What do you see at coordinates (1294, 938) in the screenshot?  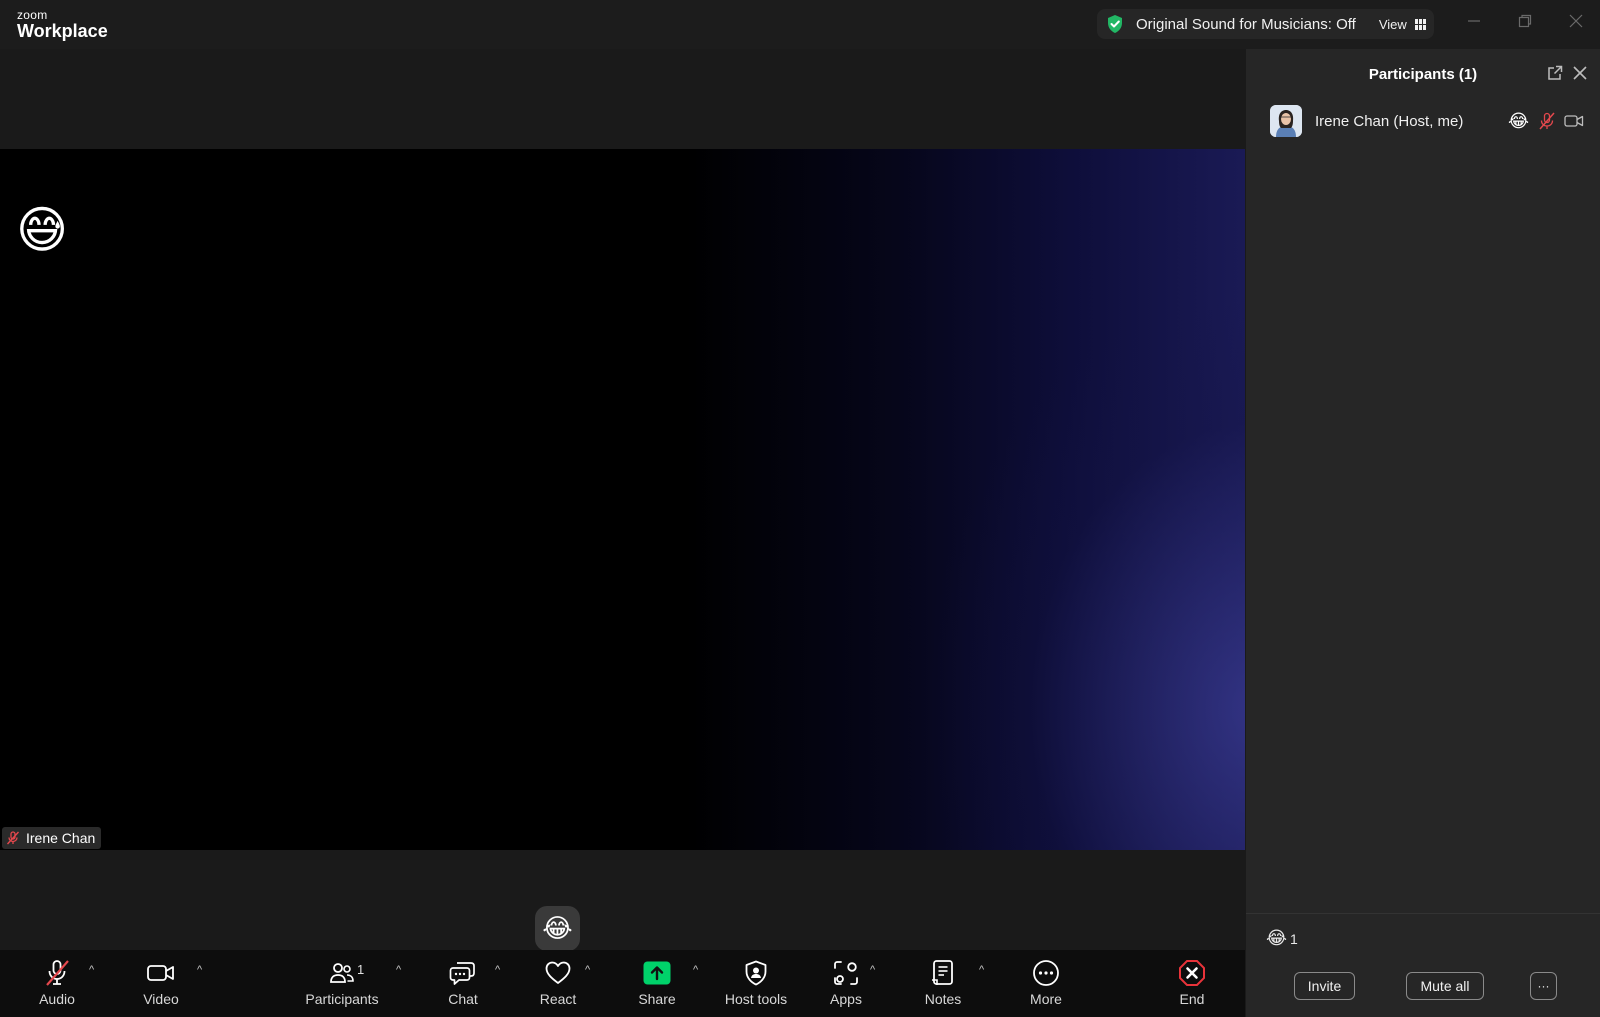 I see `reaction-summary-count: 1` at bounding box center [1294, 938].